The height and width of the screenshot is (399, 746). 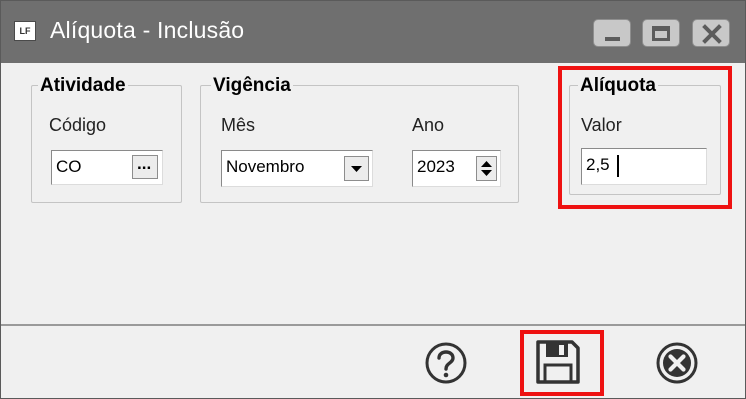 What do you see at coordinates (612, 39) in the screenshot?
I see `minimize-icon` at bounding box center [612, 39].